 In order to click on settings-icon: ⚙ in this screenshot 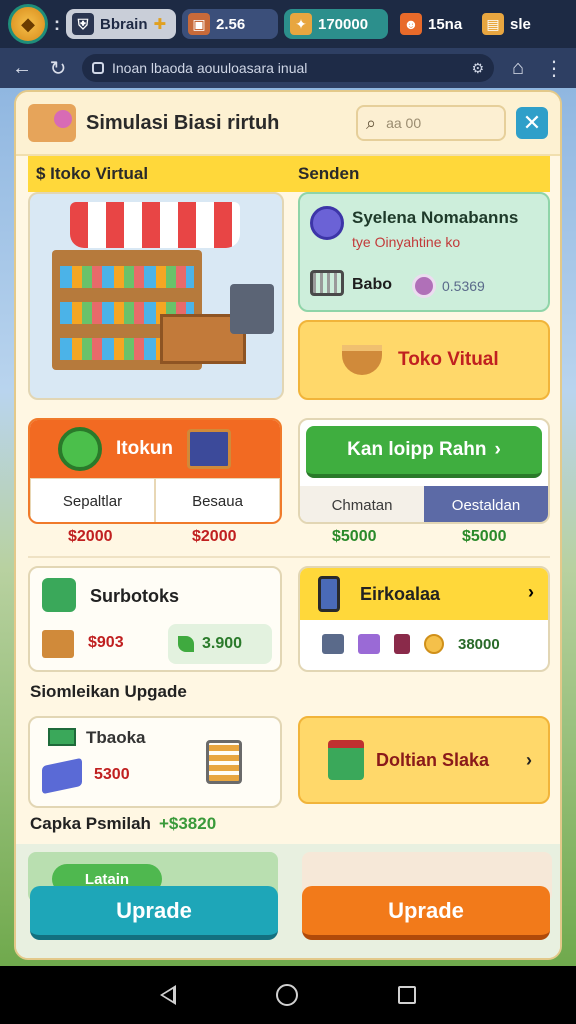, I will do `click(477, 68)`.